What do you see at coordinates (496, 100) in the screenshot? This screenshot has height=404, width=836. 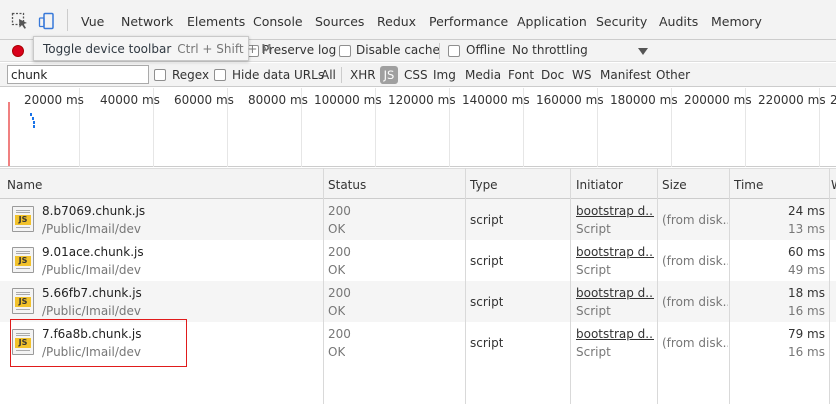 I see `timeline-tick: 140000 ms` at bounding box center [496, 100].